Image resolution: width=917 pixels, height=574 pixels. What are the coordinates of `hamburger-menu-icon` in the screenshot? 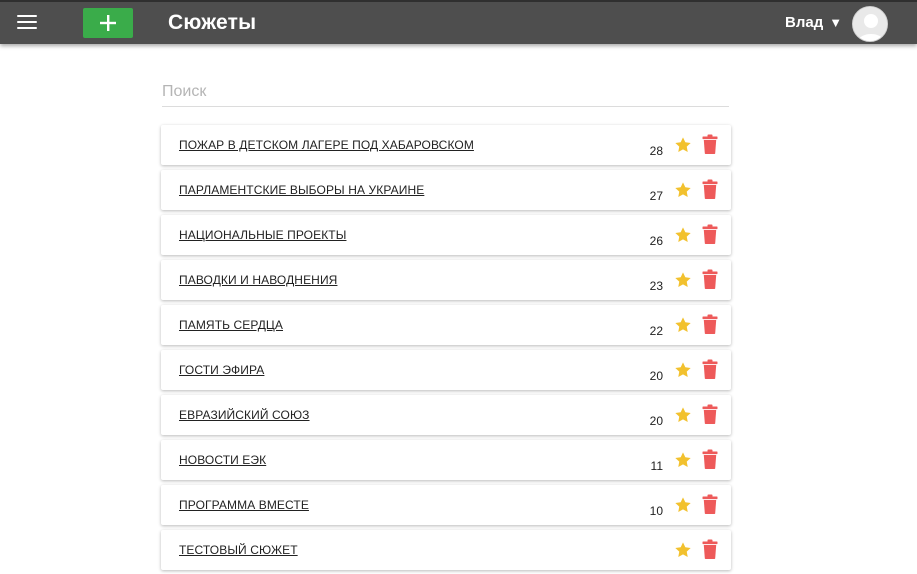 It's located at (28, 22).